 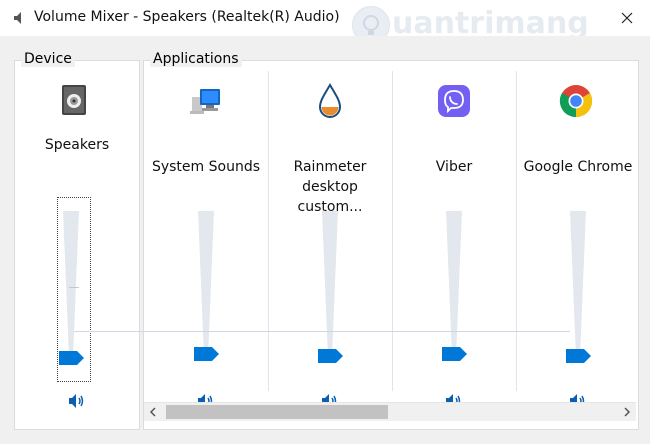 I want to click on app-column-viber: Viber, so click(x=454, y=234).